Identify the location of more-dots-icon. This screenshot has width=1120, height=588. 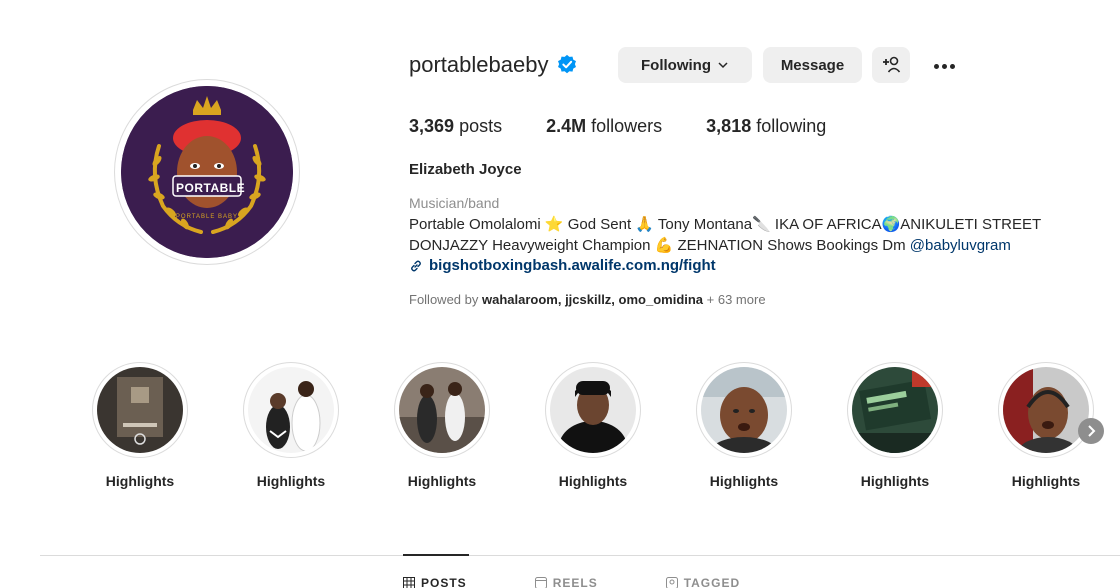
(936, 66).